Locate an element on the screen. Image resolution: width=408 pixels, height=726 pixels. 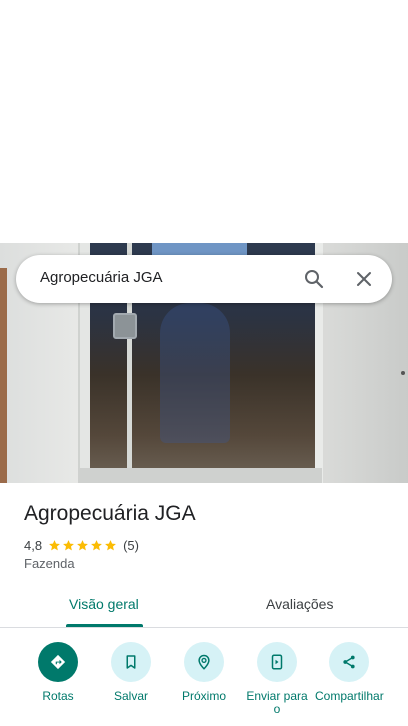
rating-row: 4,8 (5) is located at coordinates (81, 545).